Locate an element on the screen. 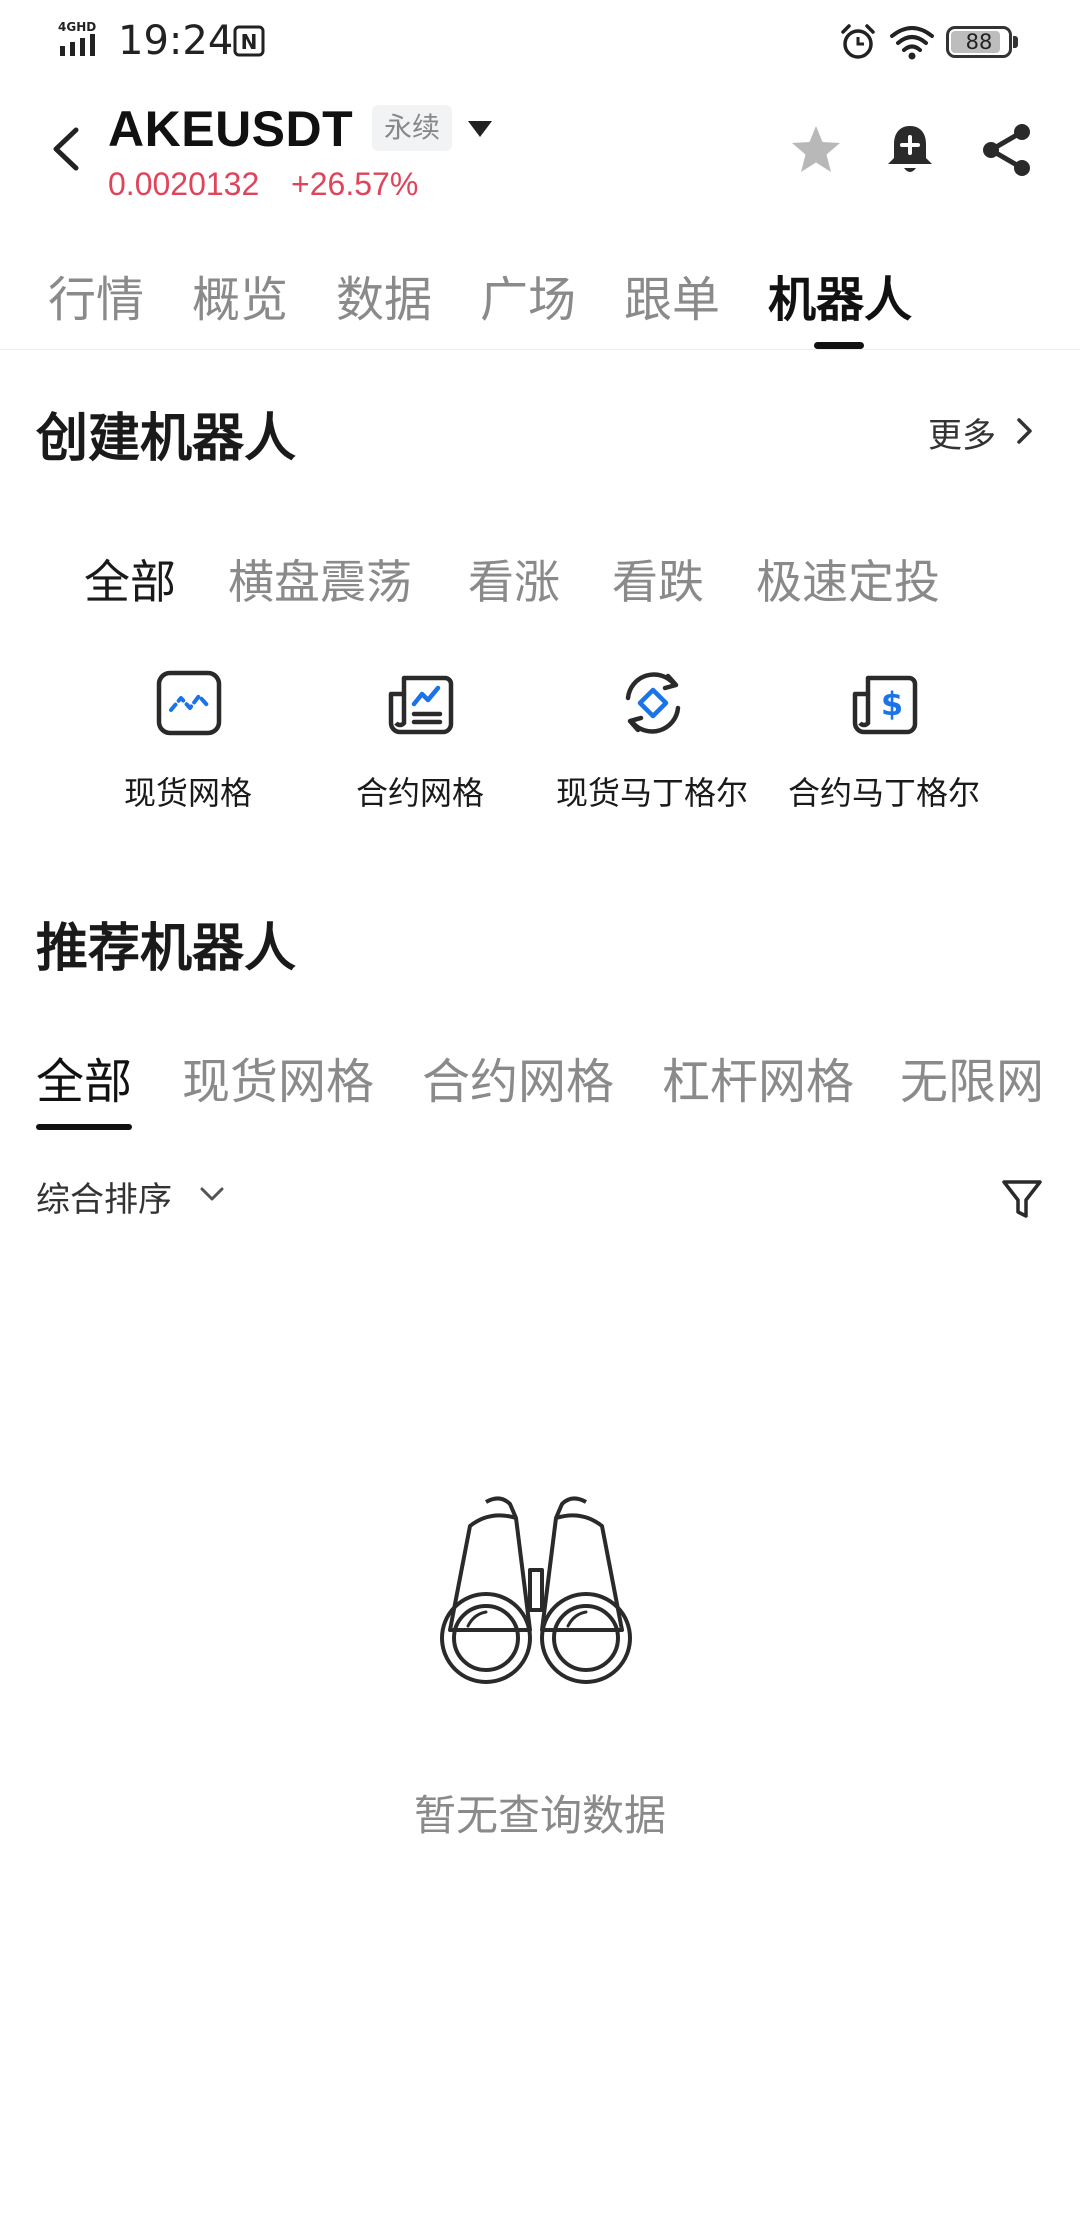 The width and height of the screenshot is (1080, 2214). filter-bullish: 看涨 is located at coordinates (514, 579).